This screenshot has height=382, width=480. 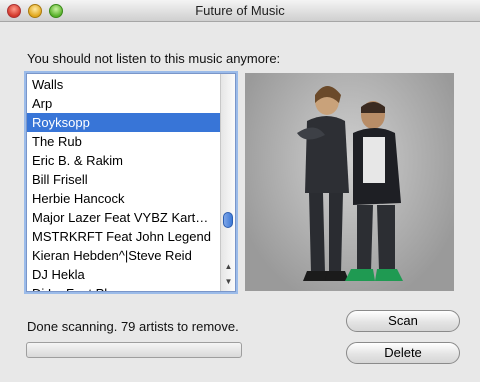 What do you see at coordinates (228, 220) in the screenshot?
I see `scroll-thumb` at bounding box center [228, 220].